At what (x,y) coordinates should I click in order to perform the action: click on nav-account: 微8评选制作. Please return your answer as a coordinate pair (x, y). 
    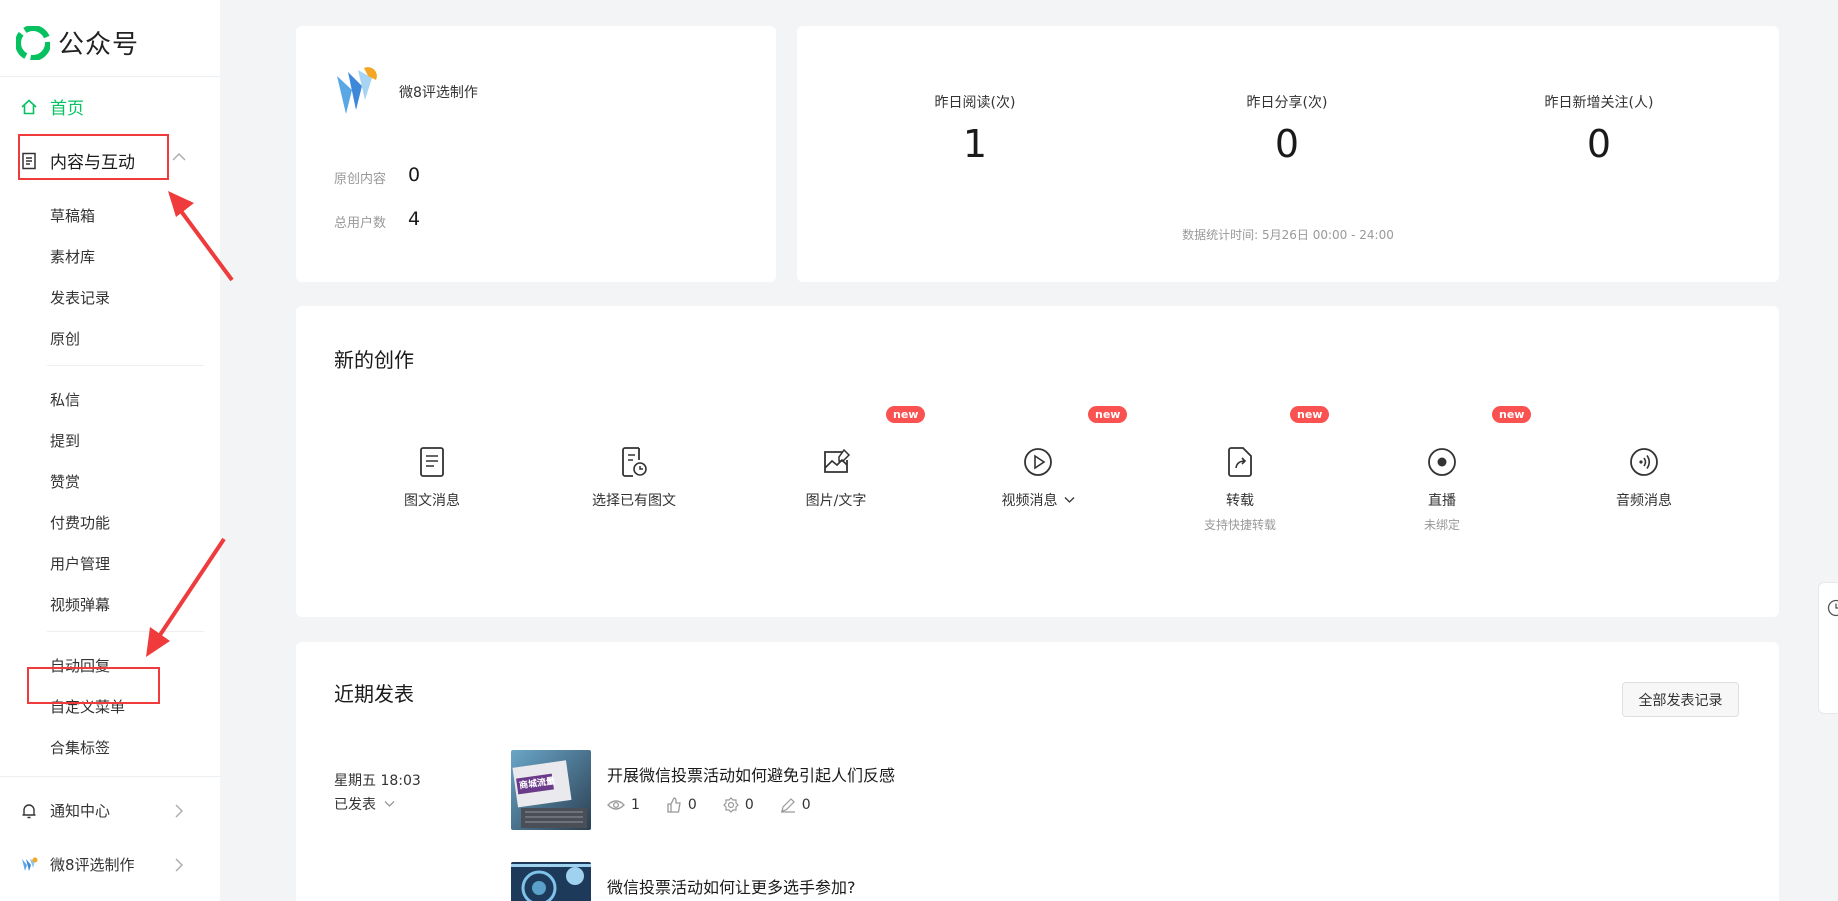
    Looking at the image, I should click on (77, 864).